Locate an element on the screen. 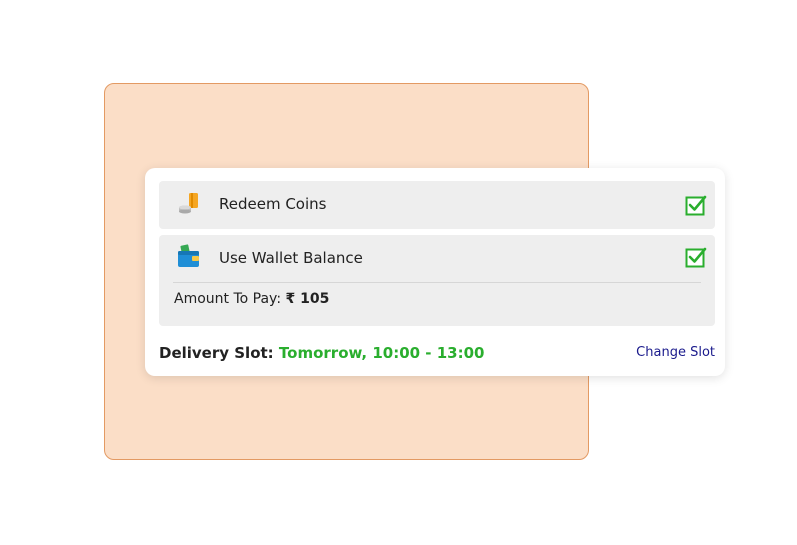 Image resolution: width=797 pixels, height=545 pixels. delivery-slot-value: Tomorrow, 10:00 - 13:00 is located at coordinates (381, 353).